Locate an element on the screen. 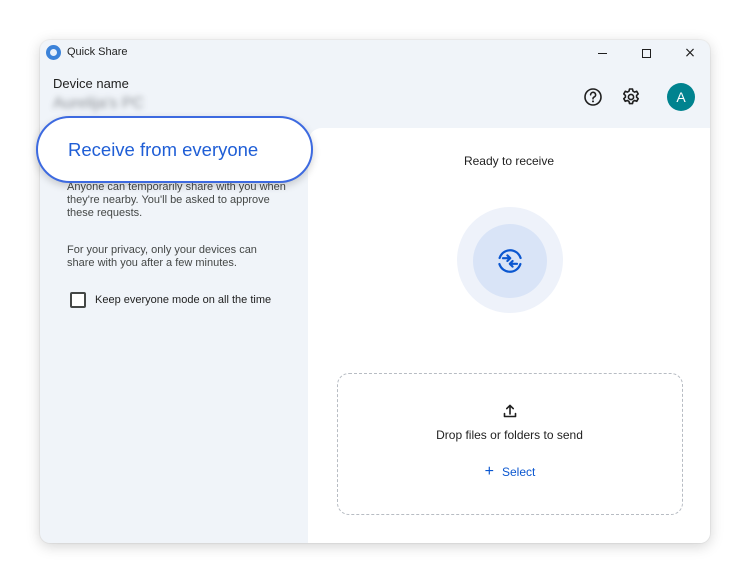 The image size is (750, 583). title-bar: Quick Share × is located at coordinates (375, 53).